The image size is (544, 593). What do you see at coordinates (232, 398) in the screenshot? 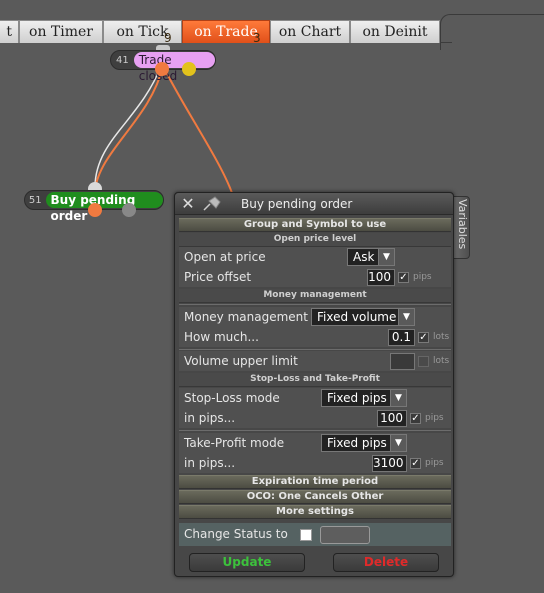
I see `field-label: Stop-Loss mode` at bounding box center [232, 398].